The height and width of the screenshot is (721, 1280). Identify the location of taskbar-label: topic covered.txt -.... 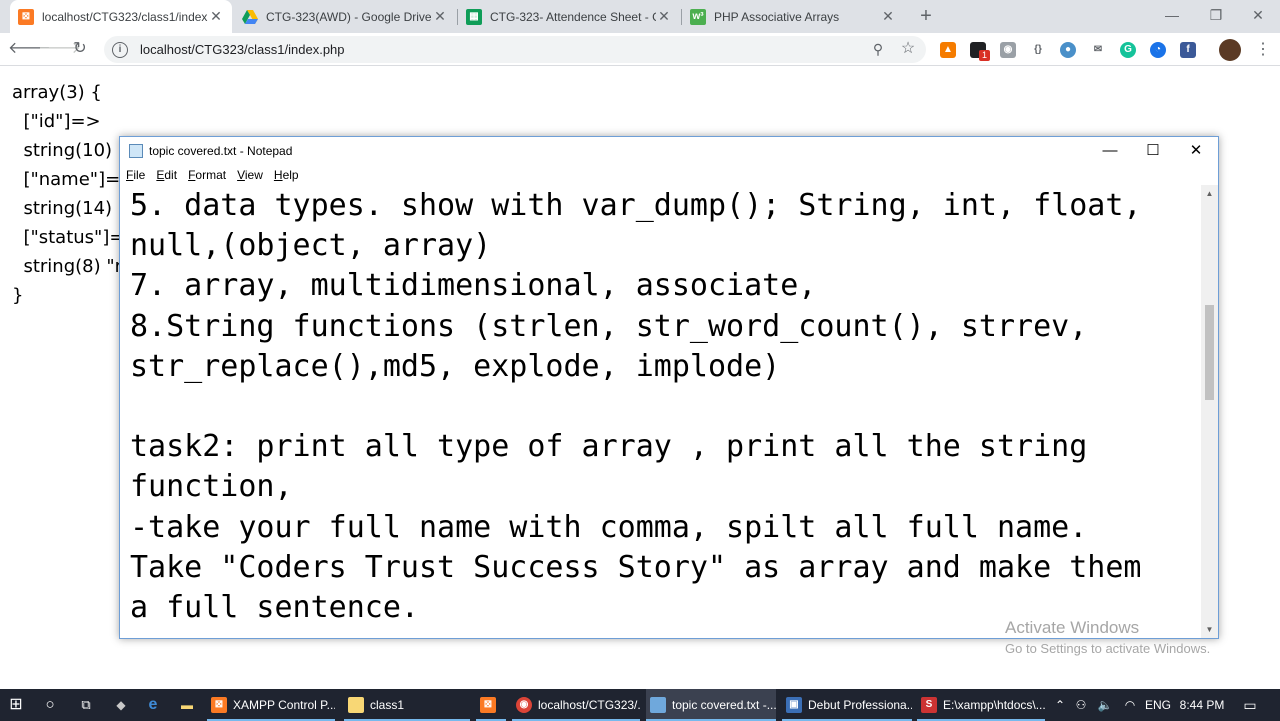
(724, 705).